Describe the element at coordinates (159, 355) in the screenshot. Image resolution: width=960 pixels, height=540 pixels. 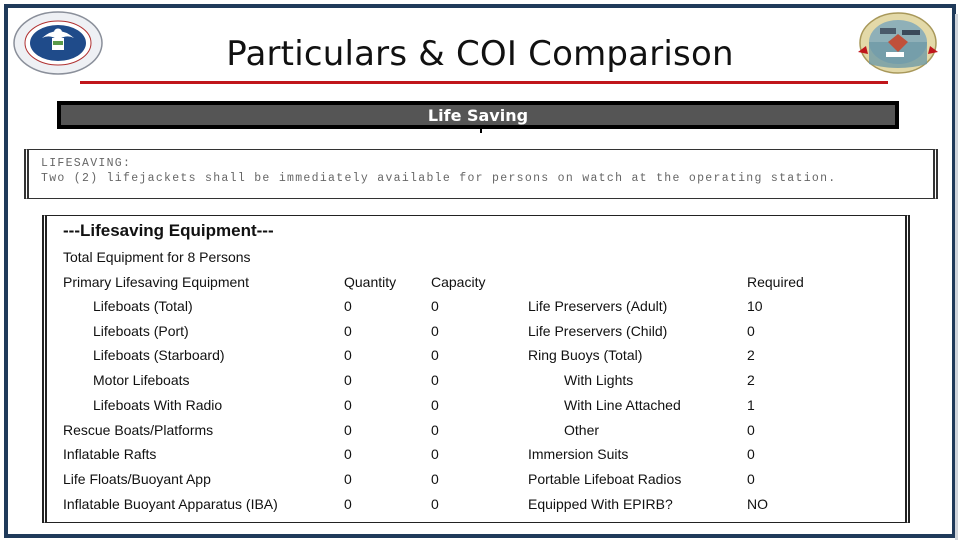
I see `primary-row-label: Lifeboats (Starboard)` at that location.